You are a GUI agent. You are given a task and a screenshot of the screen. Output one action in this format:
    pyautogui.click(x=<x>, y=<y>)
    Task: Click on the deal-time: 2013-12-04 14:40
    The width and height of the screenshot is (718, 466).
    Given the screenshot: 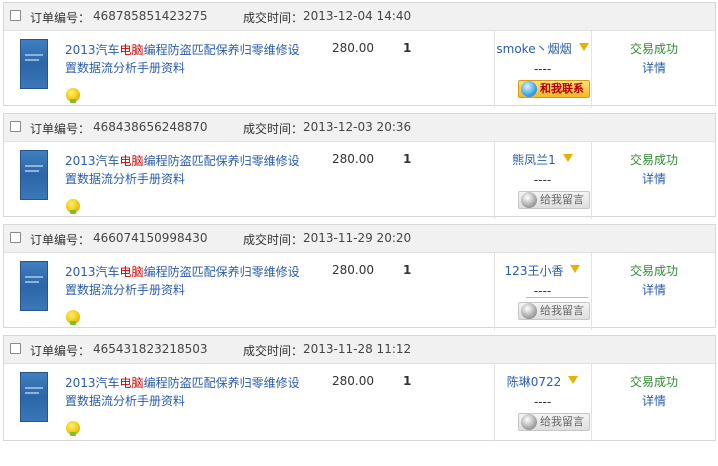 What is the action you would take?
    pyautogui.click(x=357, y=16)
    